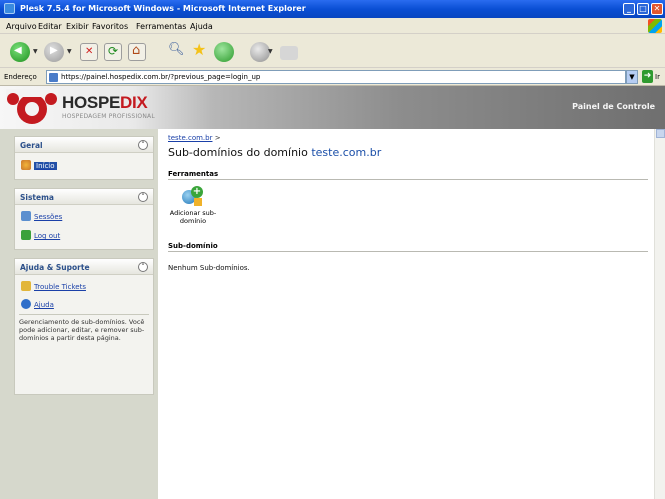 The width and height of the screenshot is (665, 499). What do you see at coordinates (53, 77) in the screenshot?
I see `page-icon` at bounding box center [53, 77].